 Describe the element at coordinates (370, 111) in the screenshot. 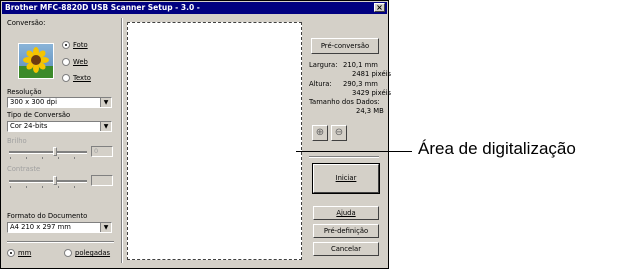

I see `data-size-value: 24,3 MB` at that location.